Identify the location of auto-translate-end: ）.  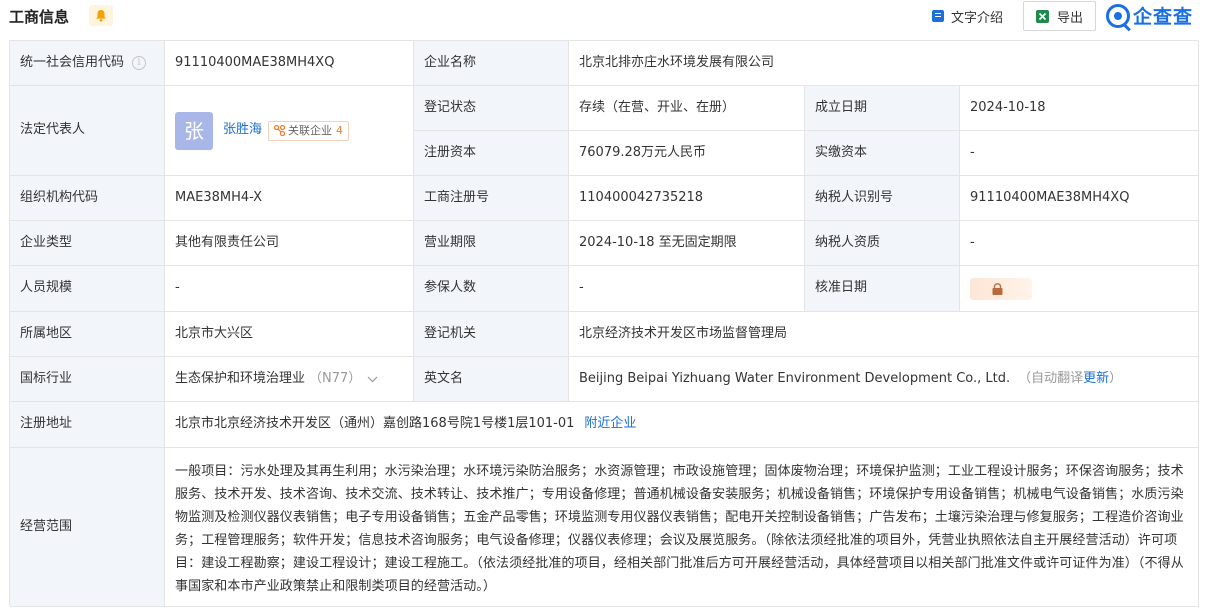
(1116, 378).